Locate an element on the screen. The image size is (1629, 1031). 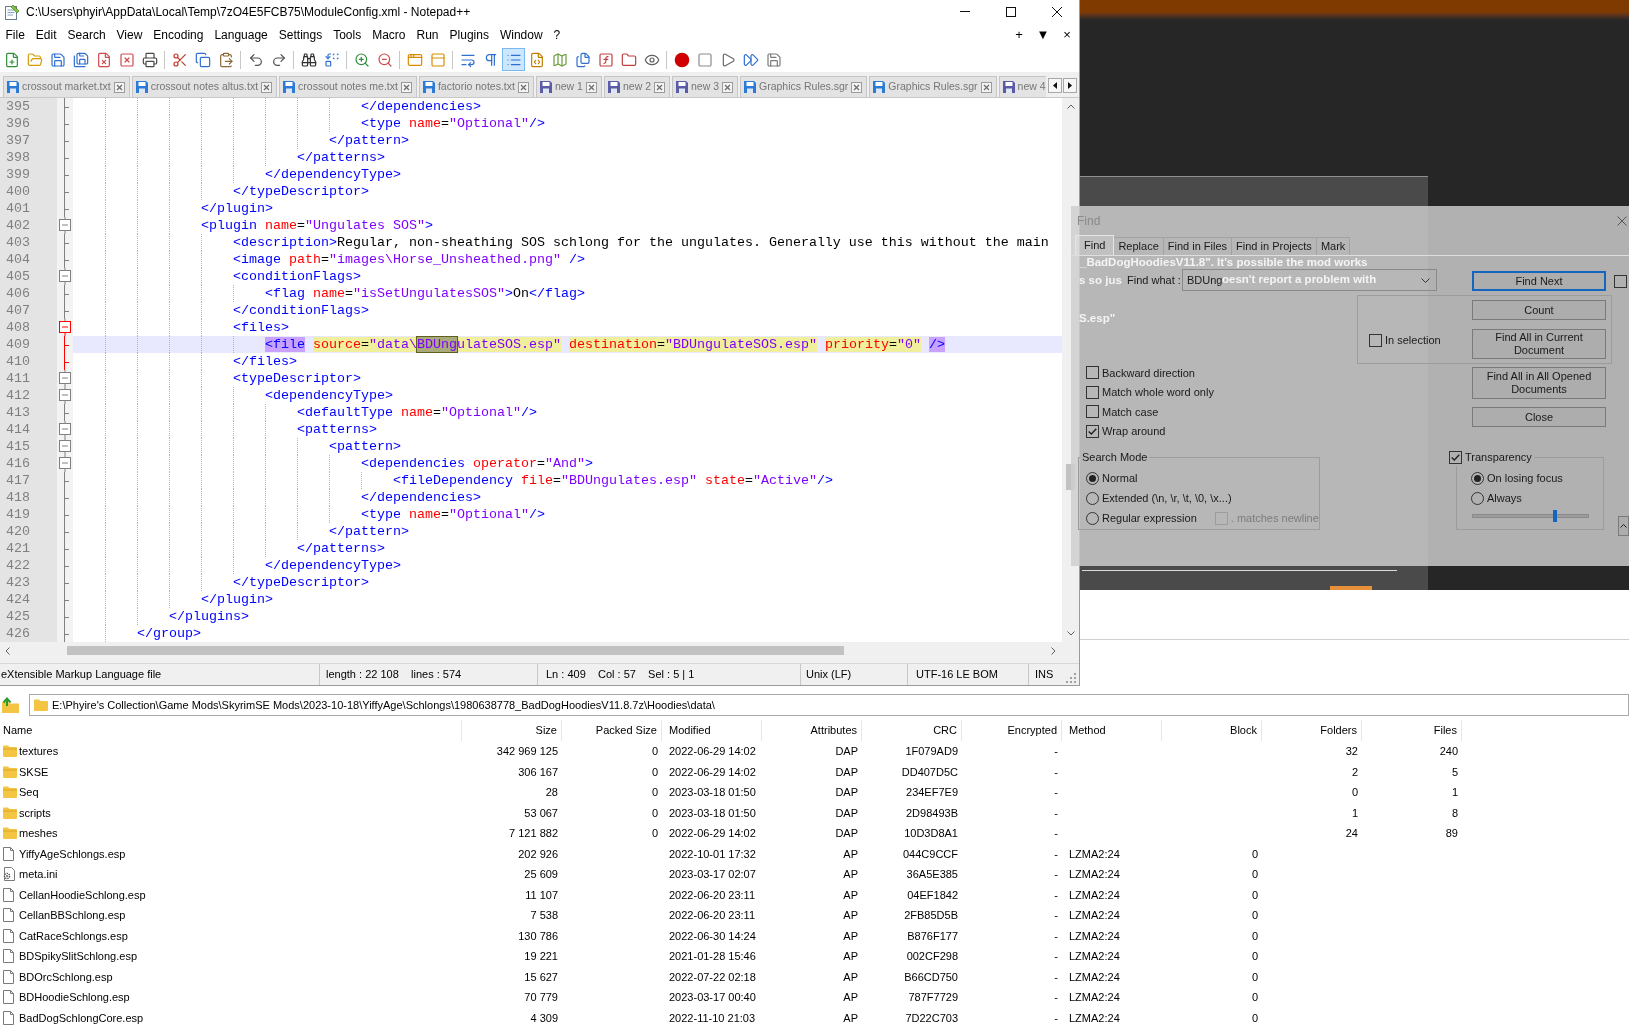
address-field: E:\Phyire's Collection\Game Mods\SkyrimSE Mods\2023-10-18\YiffyAge\Schlongs\1980638778_BadDogHoodiesV11.8.7z\Hoodies\data\ is located at coordinates (829, 705).